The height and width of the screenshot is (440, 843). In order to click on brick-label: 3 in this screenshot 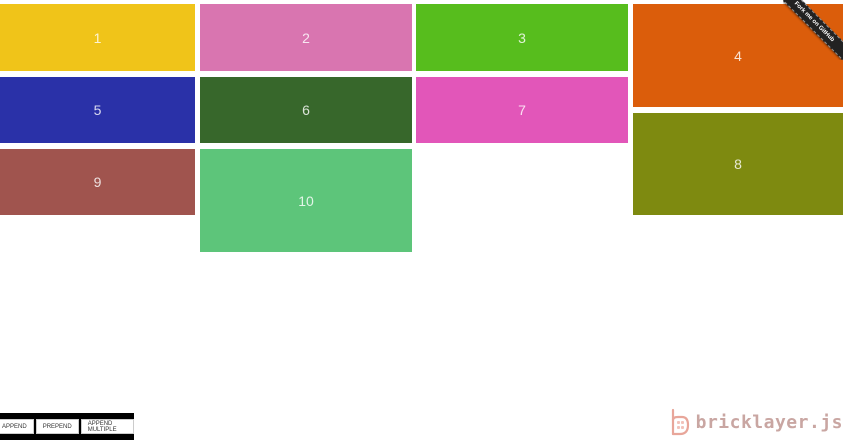, I will do `click(522, 37)`.